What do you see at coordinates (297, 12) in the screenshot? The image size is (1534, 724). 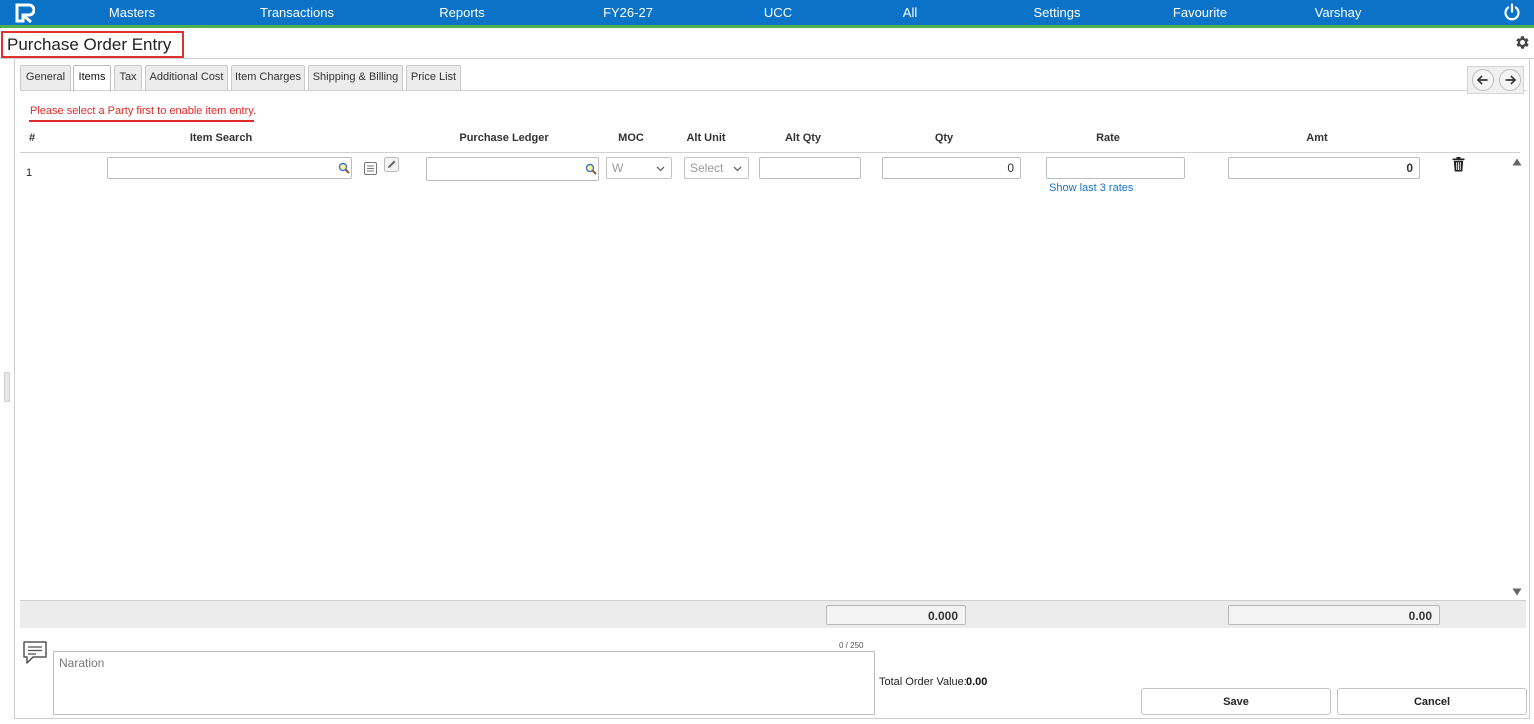 I see `nav-transactions: Transactions` at bounding box center [297, 12].